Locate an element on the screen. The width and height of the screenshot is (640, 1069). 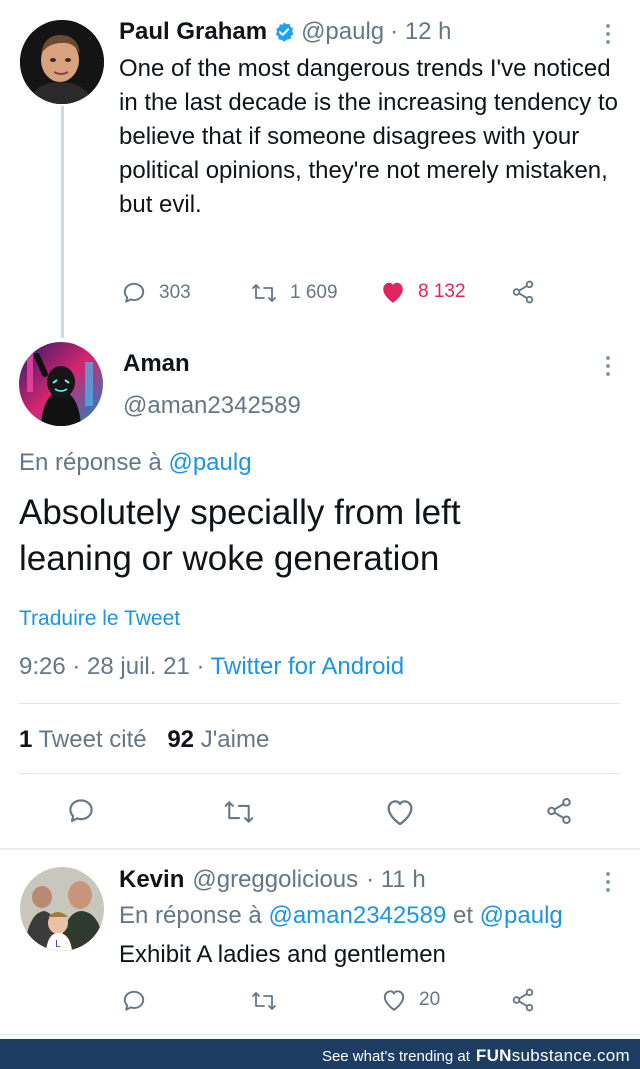
likes-stat: 92 J'aime is located at coordinates (218, 739).